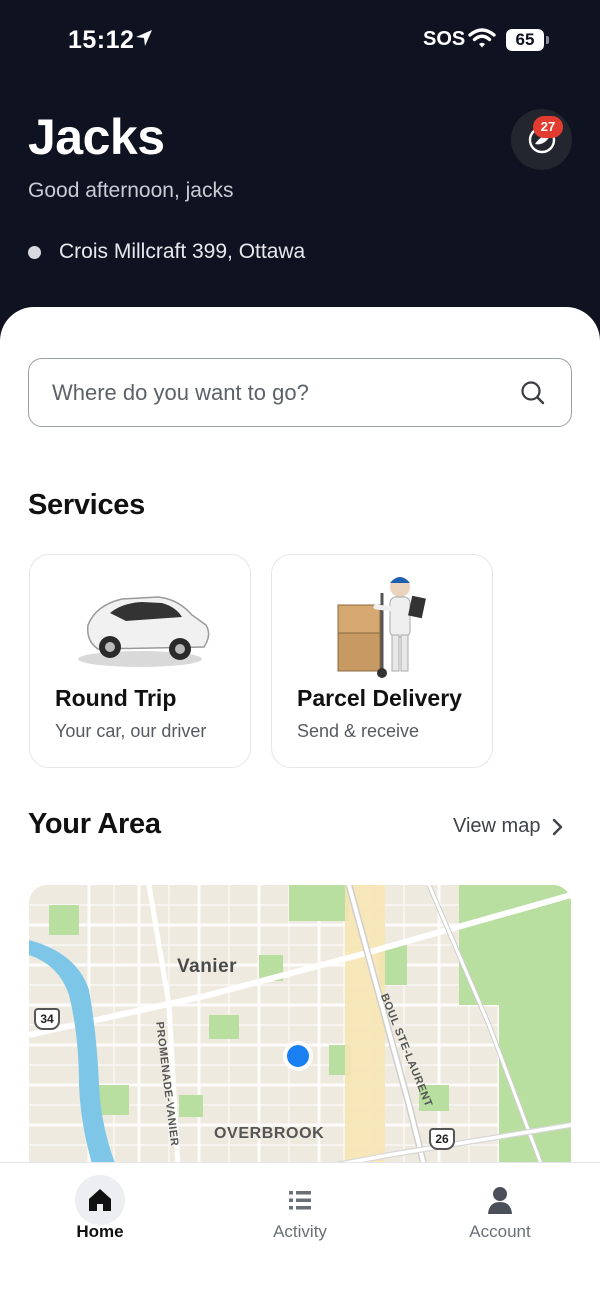 The image size is (600, 1300). I want to click on nav-item-home: Home, so click(100, 1213).